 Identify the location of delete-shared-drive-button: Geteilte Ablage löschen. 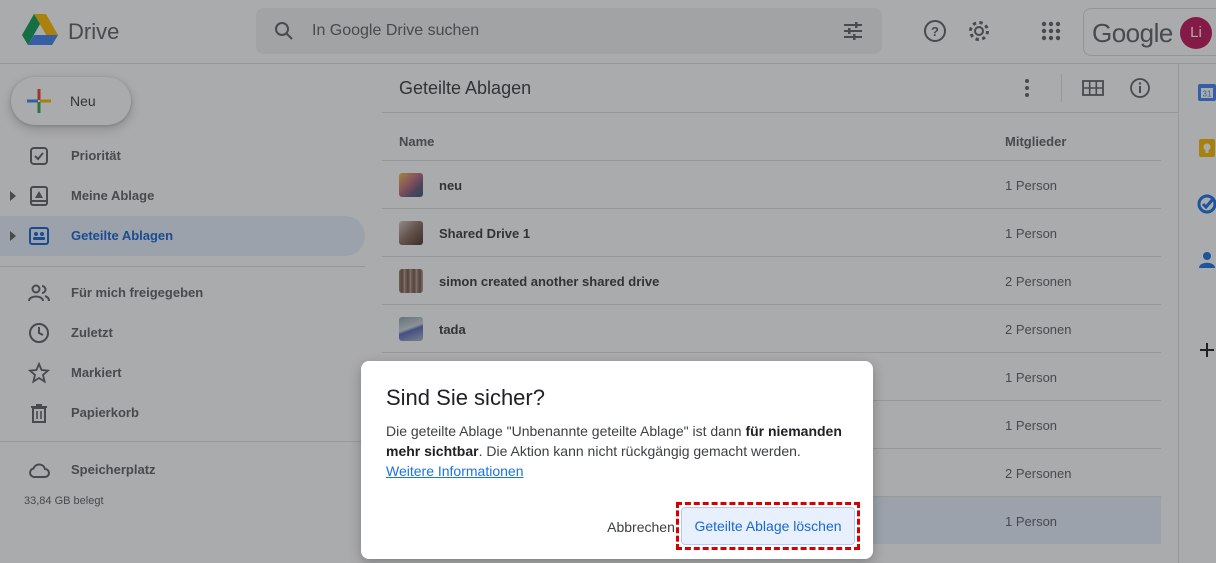
(768, 526).